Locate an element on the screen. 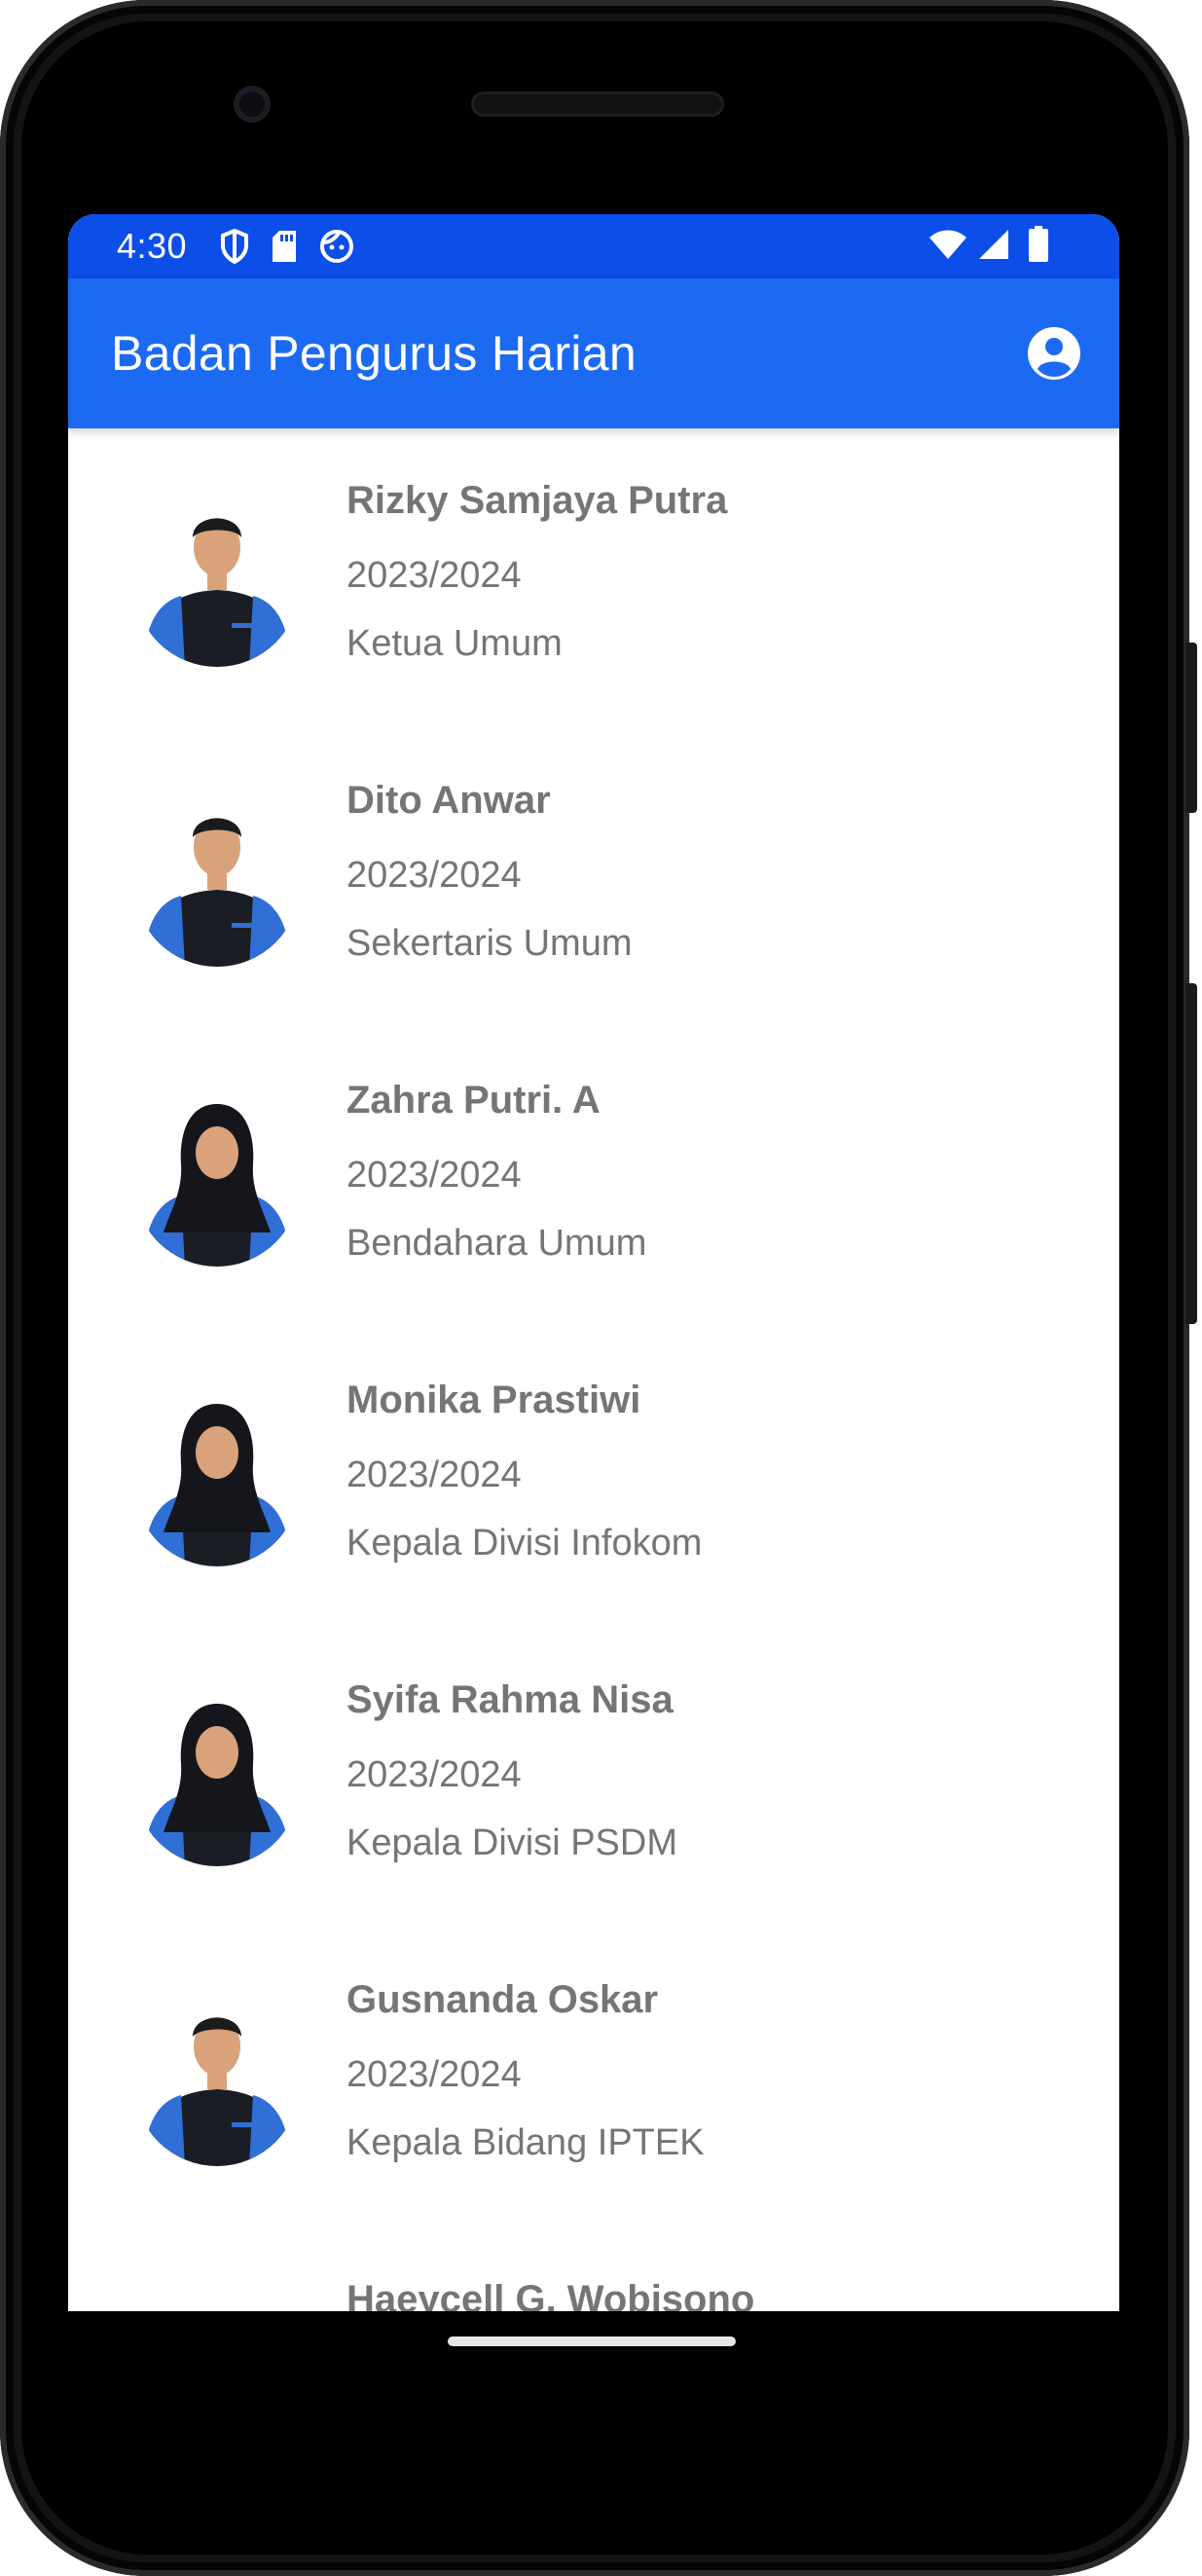 The height and width of the screenshot is (2576, 1202). member-name: Dito Anwar is located at coordinates (448, 800).